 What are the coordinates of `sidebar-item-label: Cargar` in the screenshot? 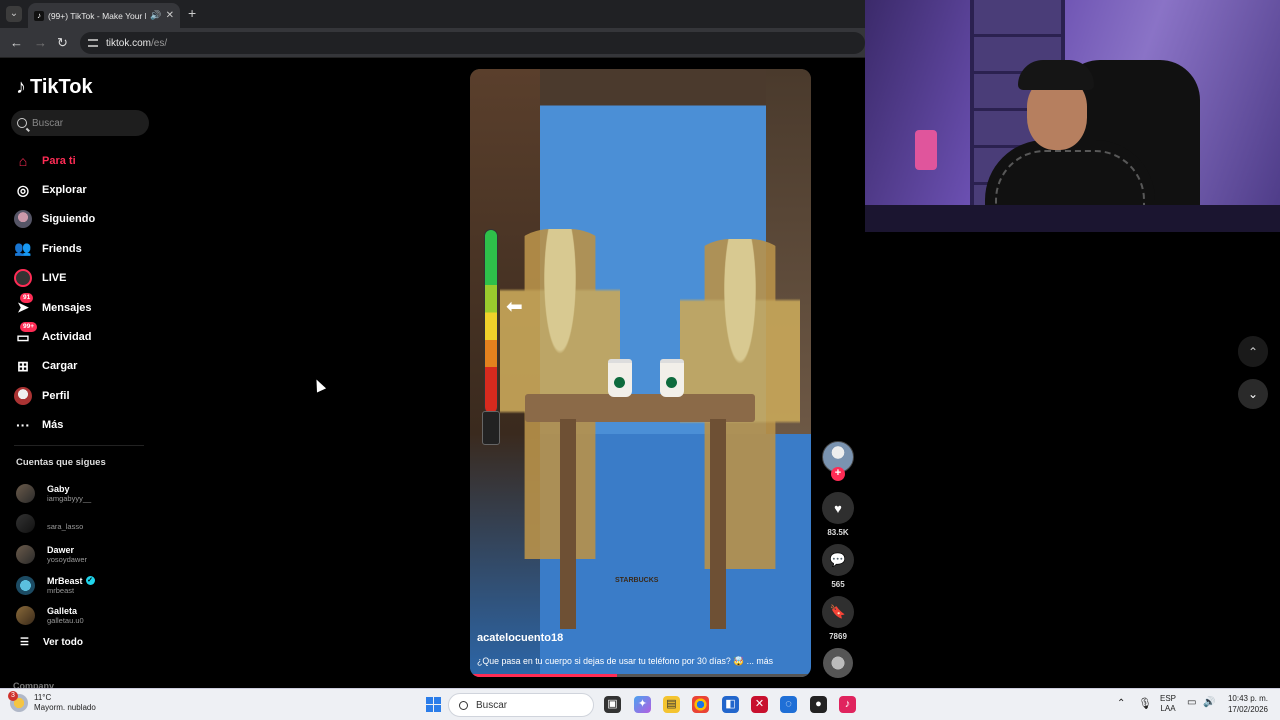 It's located at (60, 366).